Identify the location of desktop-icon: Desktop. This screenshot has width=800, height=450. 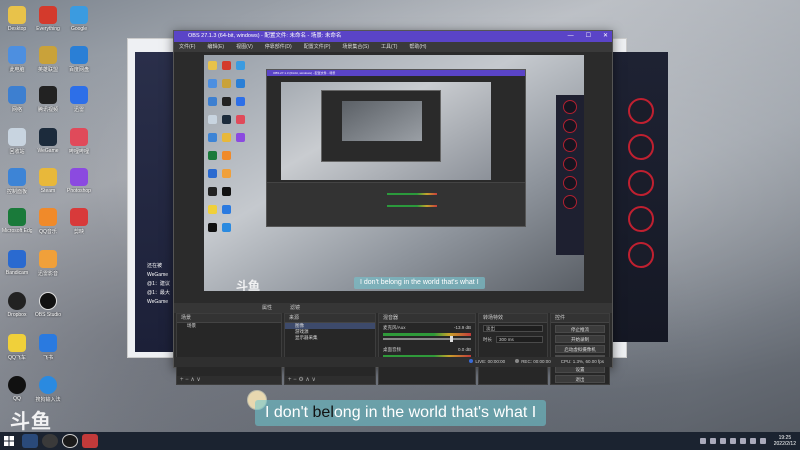
(17, 19).